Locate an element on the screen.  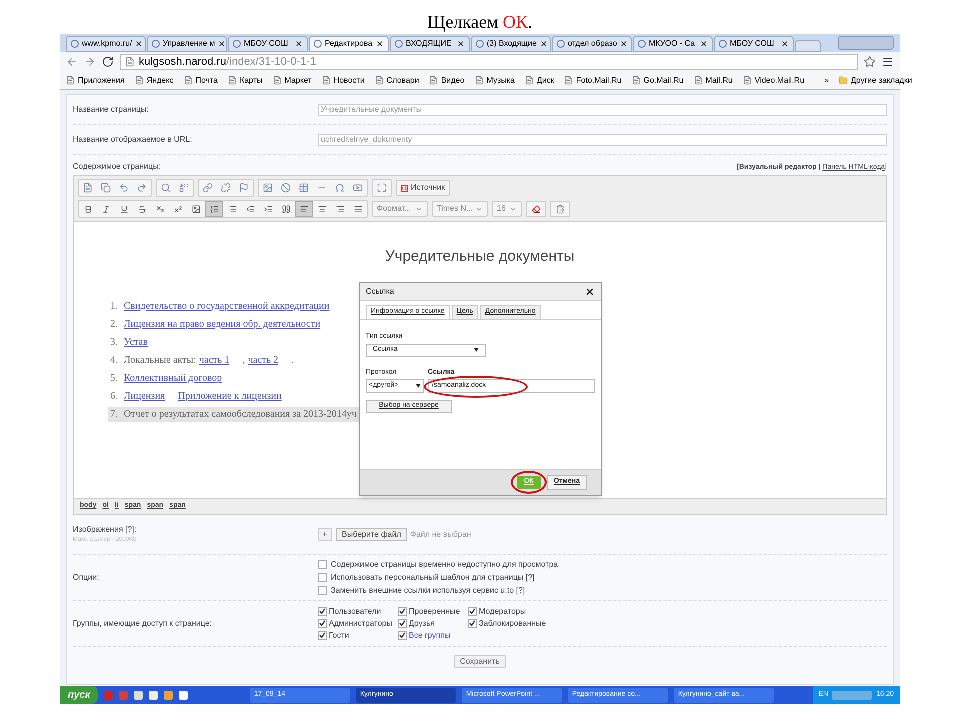
list-number: 4. is located at coordinates (114, 361).